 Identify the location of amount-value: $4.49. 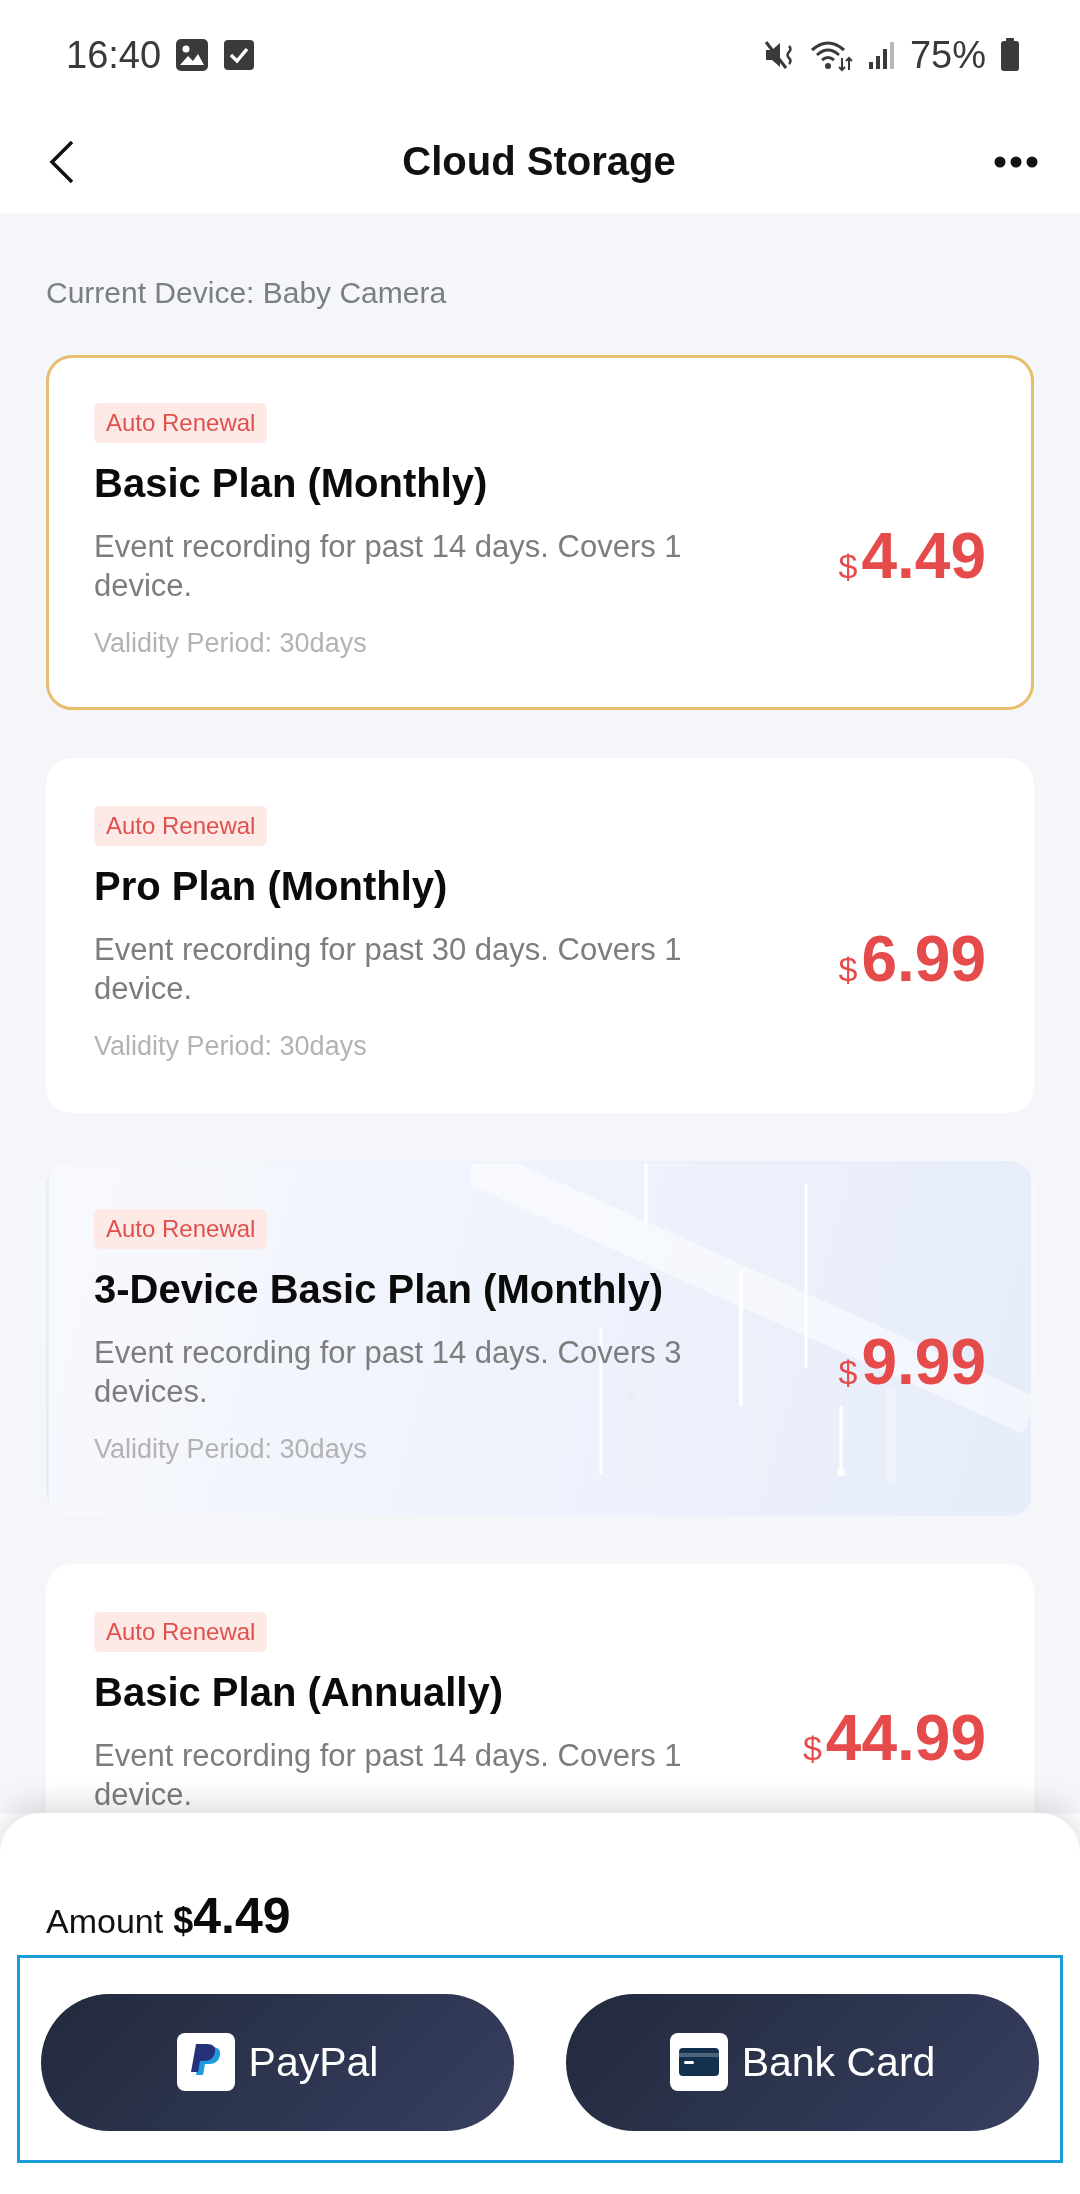
(232, 1916).